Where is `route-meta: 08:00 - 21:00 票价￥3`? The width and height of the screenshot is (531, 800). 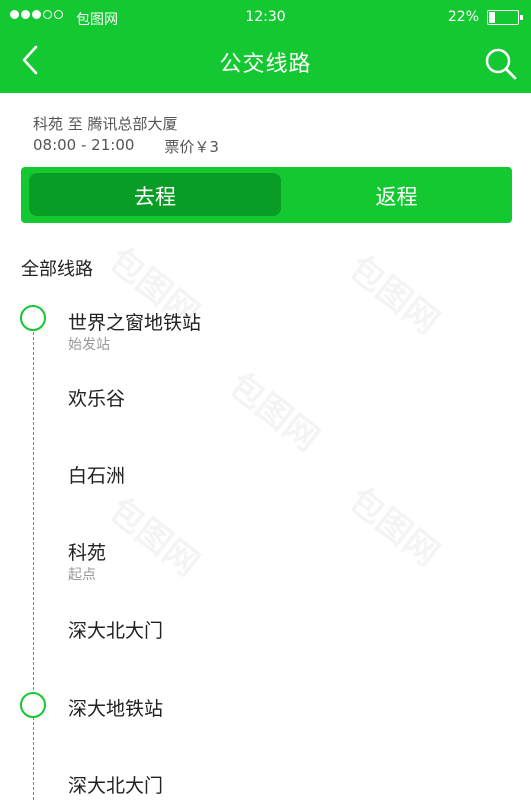
route-meta: 08:00 - 21:00 票价￥3 is located at coordinates (126, 146).